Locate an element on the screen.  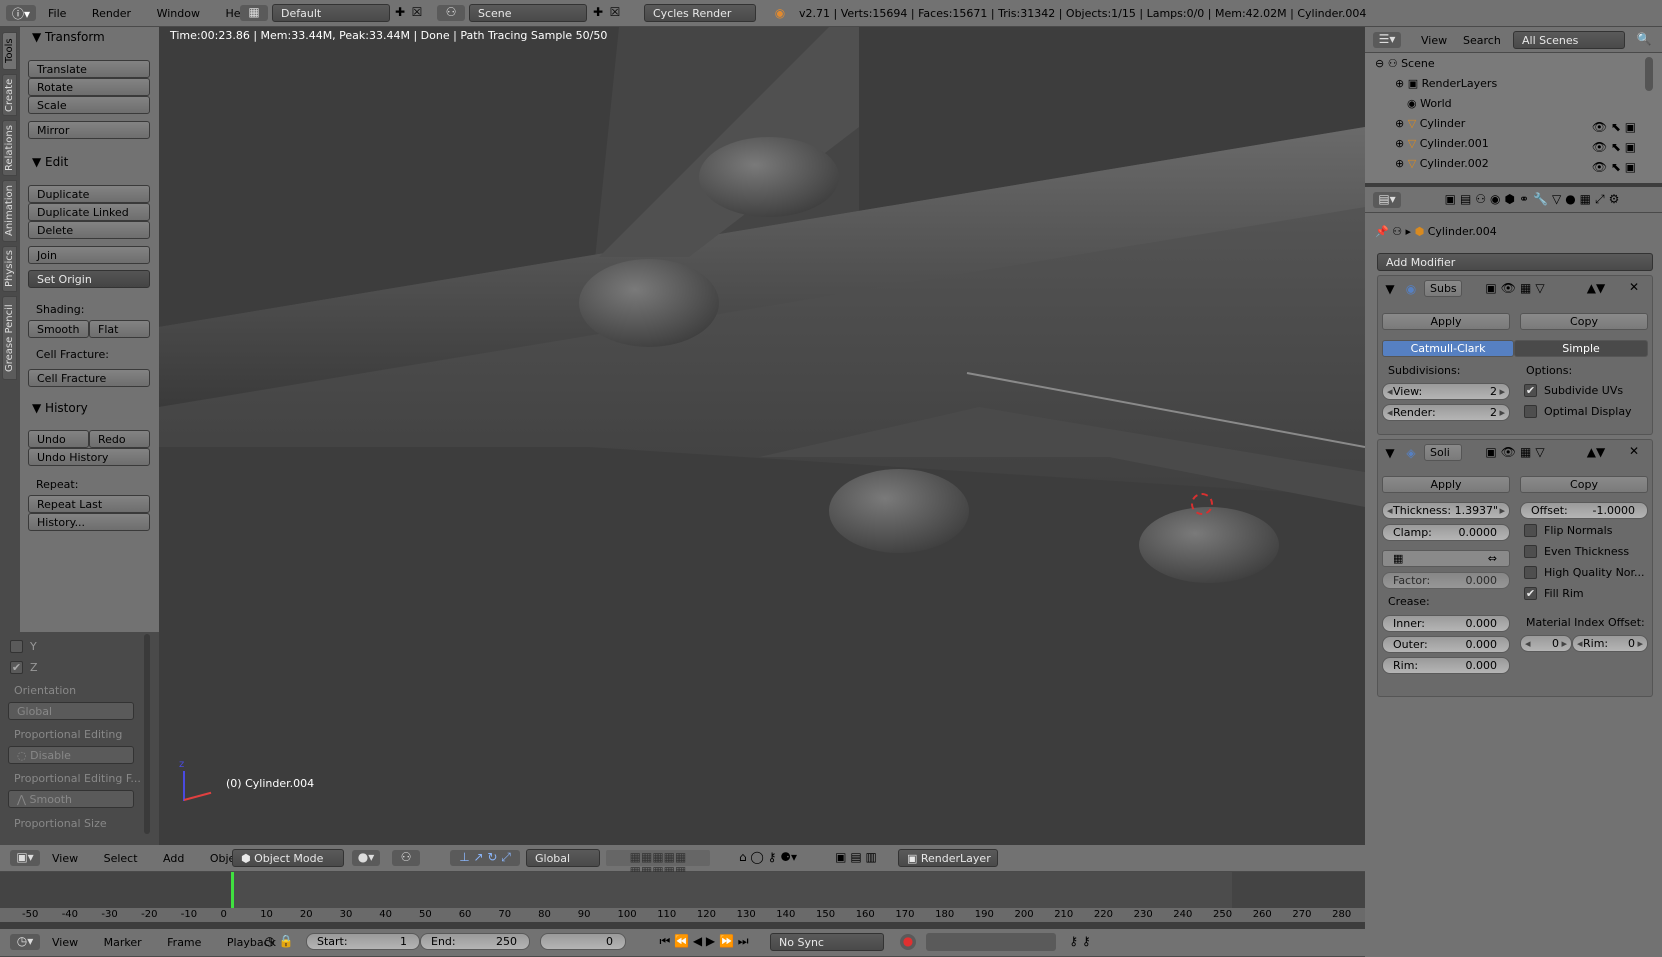
menu-window: Window is located at coordinates (178, 13).